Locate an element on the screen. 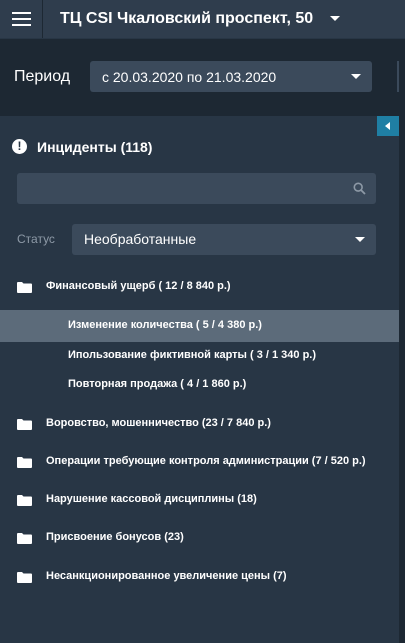 This screenshot has width=405, height=643. tree-group-price-increase: Несанкционированное увеличение цены (7) is located at coordinates (199, 577).